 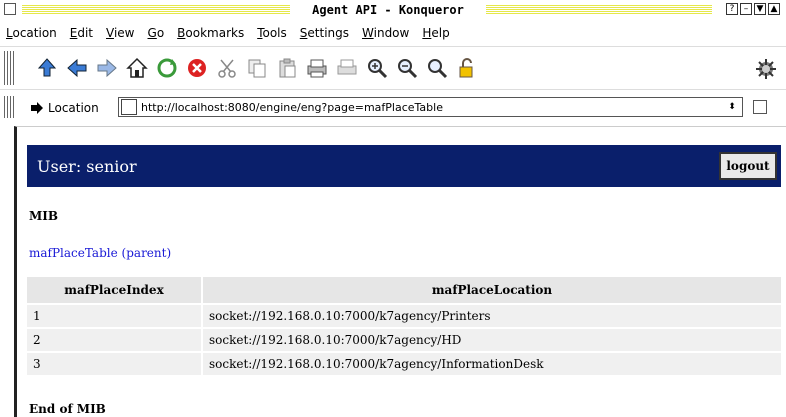 What do you see at coordinates (766, 69) in the screenshot?
I see `konqueror-logo-icon` at bounding box center [766, 69].